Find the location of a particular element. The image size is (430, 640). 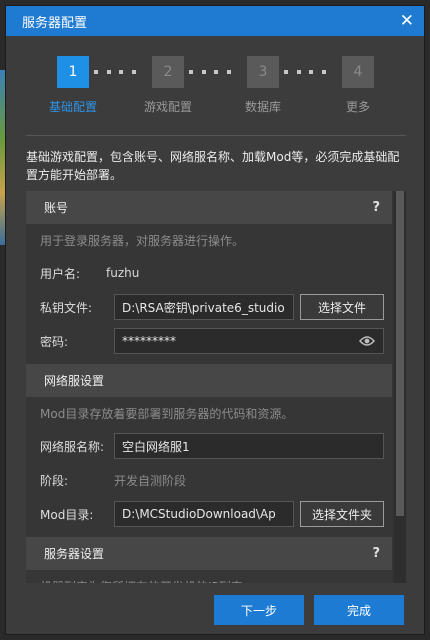

step-1-label: 基础配置 is located at coordinates (73, 106).